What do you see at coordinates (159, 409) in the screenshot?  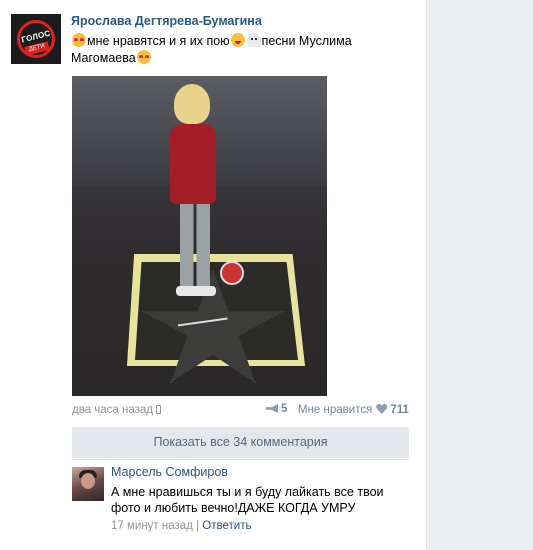 I see `phone-icon` at bounding box center [159, 409].